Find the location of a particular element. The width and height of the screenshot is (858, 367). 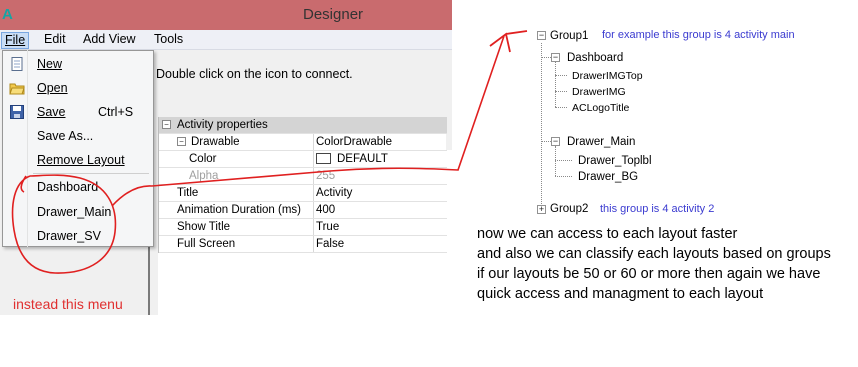

instead-menu-note: instead this menu is located at coordinates (68, 304).